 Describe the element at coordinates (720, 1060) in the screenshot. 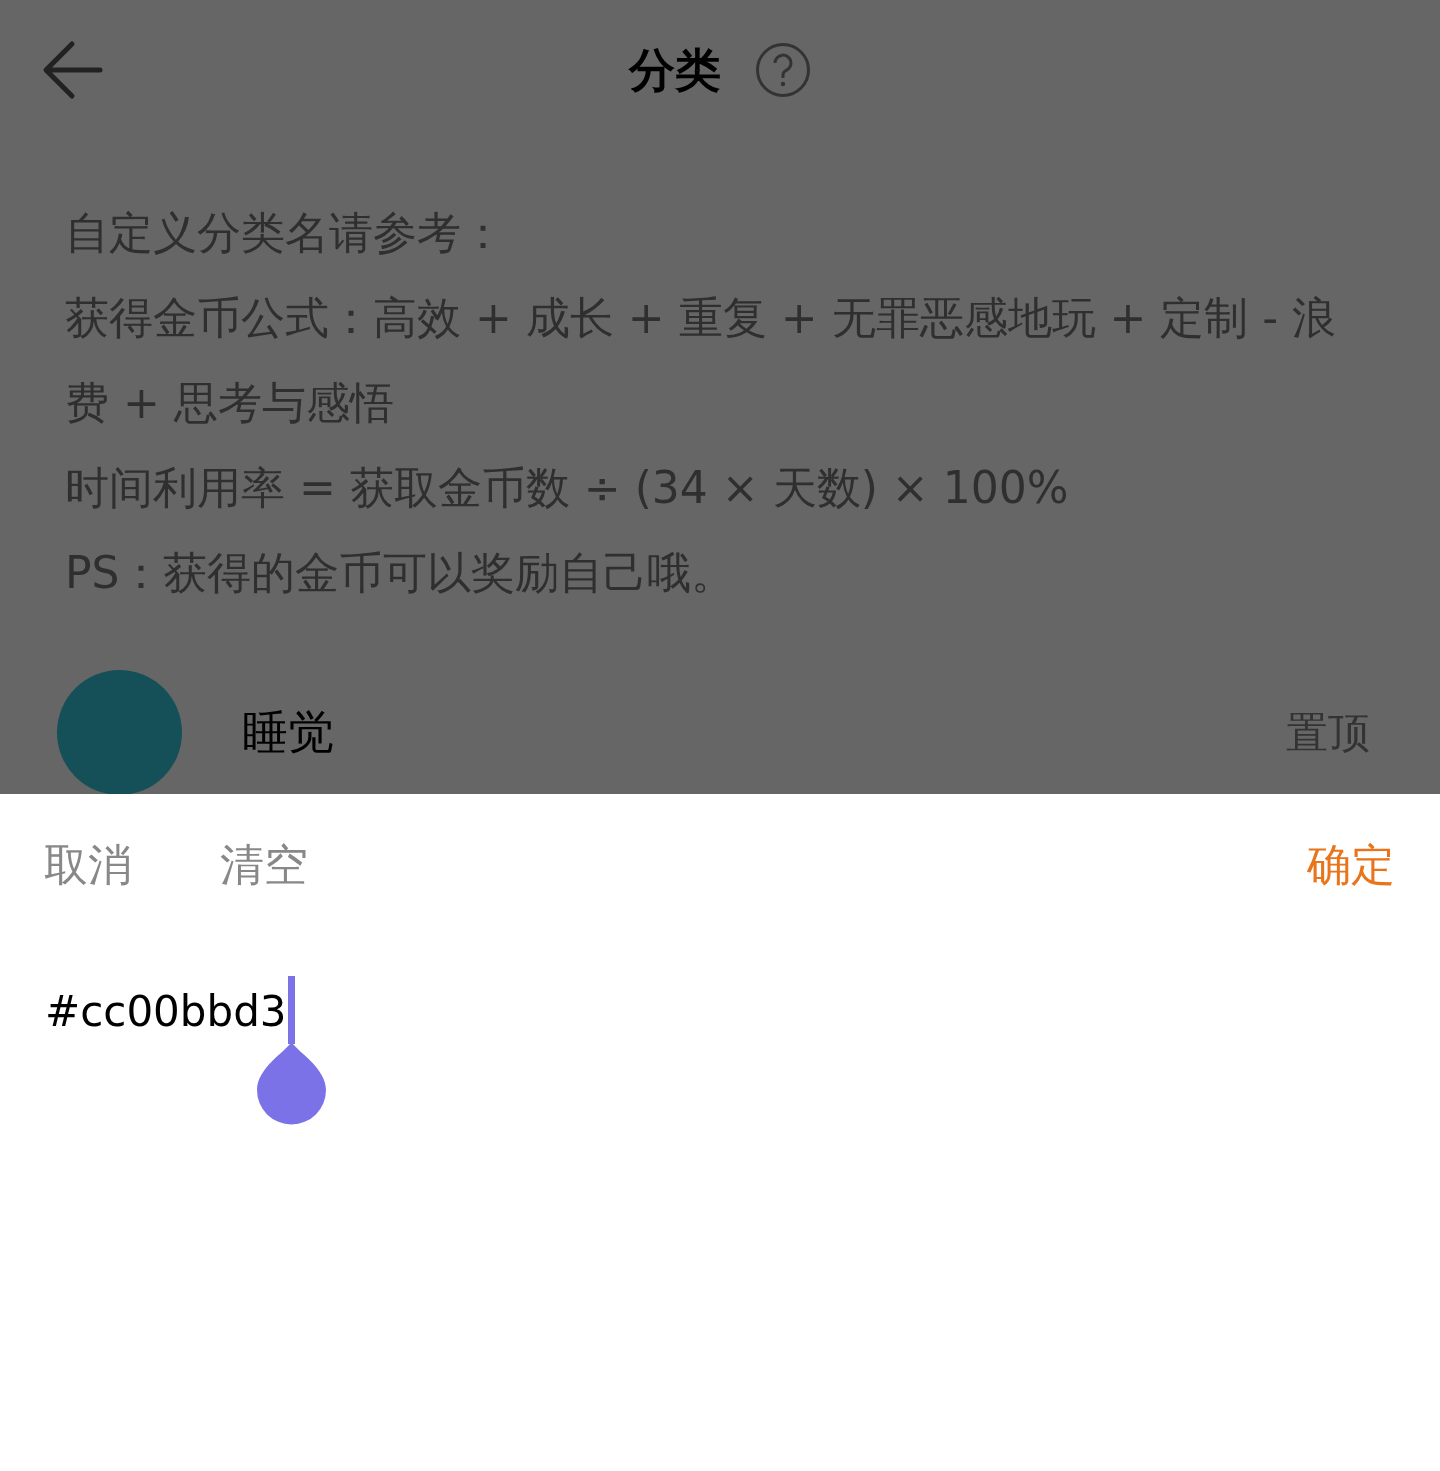

I see `input-field: #cc00bbd3` at that location.